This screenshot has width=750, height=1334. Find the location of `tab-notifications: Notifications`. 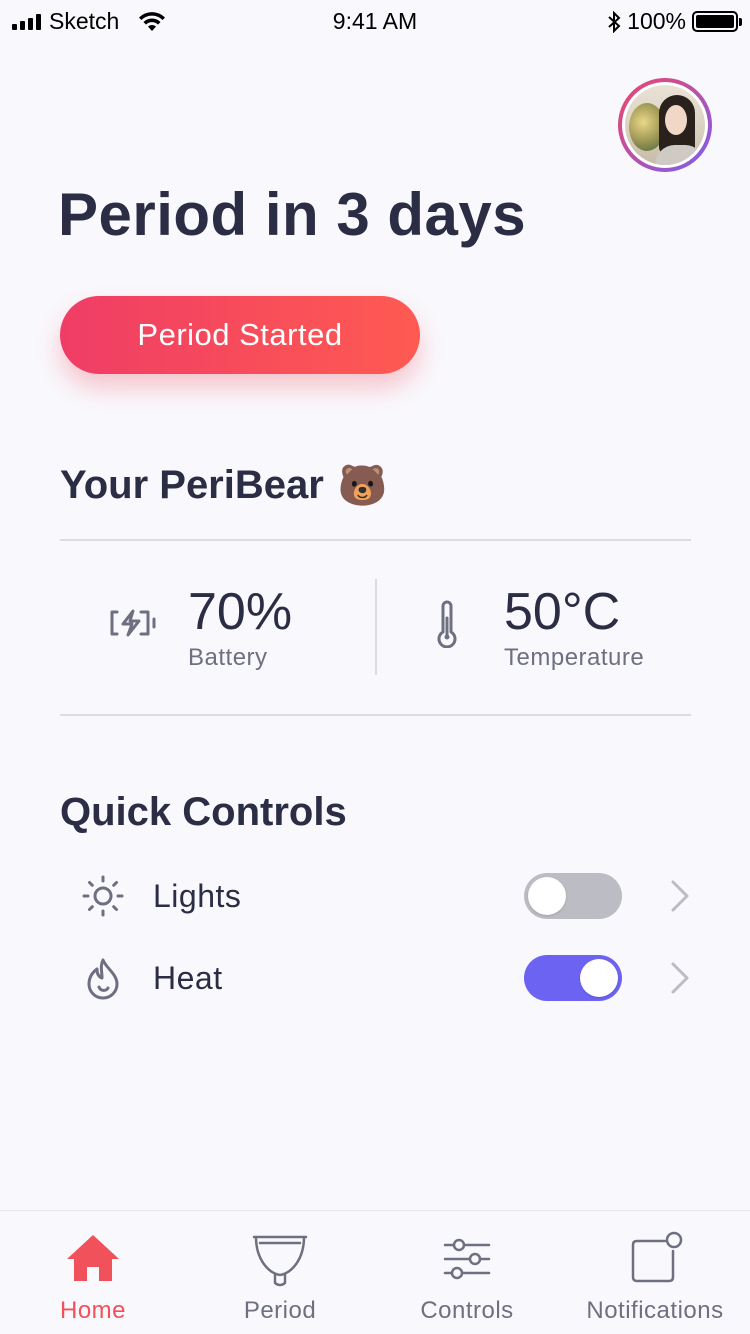

tab-notifications: Notifications is located at coordinates (655, 1272).